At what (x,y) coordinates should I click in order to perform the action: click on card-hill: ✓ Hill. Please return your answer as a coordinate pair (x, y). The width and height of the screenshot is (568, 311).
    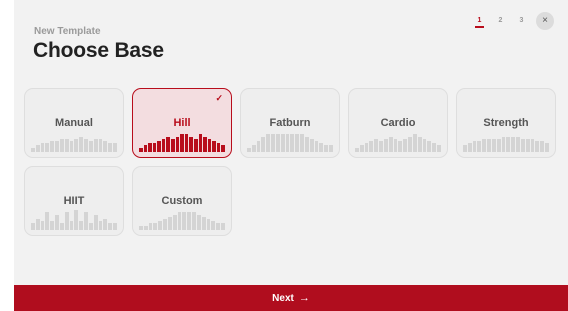
    Looking at the image, I should click on (182, 123).